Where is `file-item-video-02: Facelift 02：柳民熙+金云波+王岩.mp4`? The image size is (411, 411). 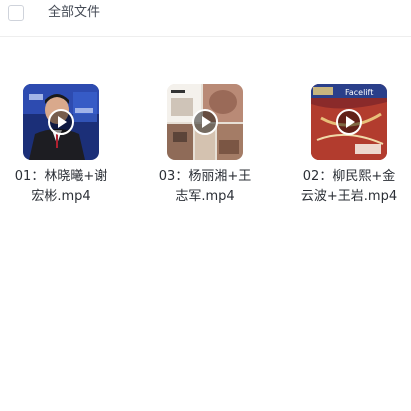 file-item-video-02: Facelift 02：柳民熙+金云波+王岩.mp4 is located at coordinates (349, 143).